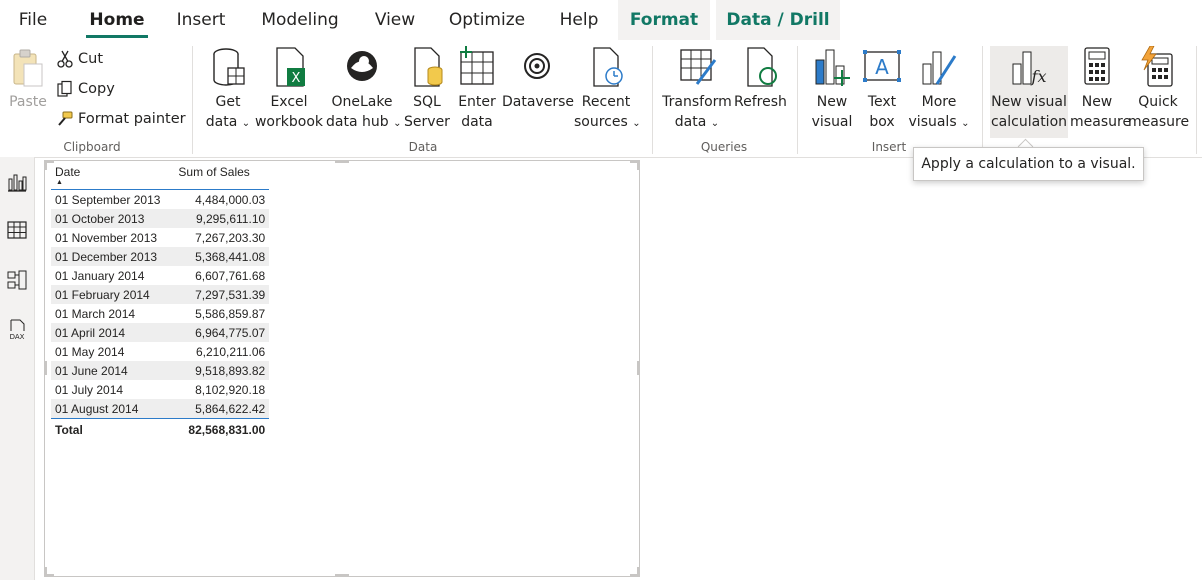  Describe the element at coordinates (17, 280) in the screenshot. I see `model-view-icon` at that location.